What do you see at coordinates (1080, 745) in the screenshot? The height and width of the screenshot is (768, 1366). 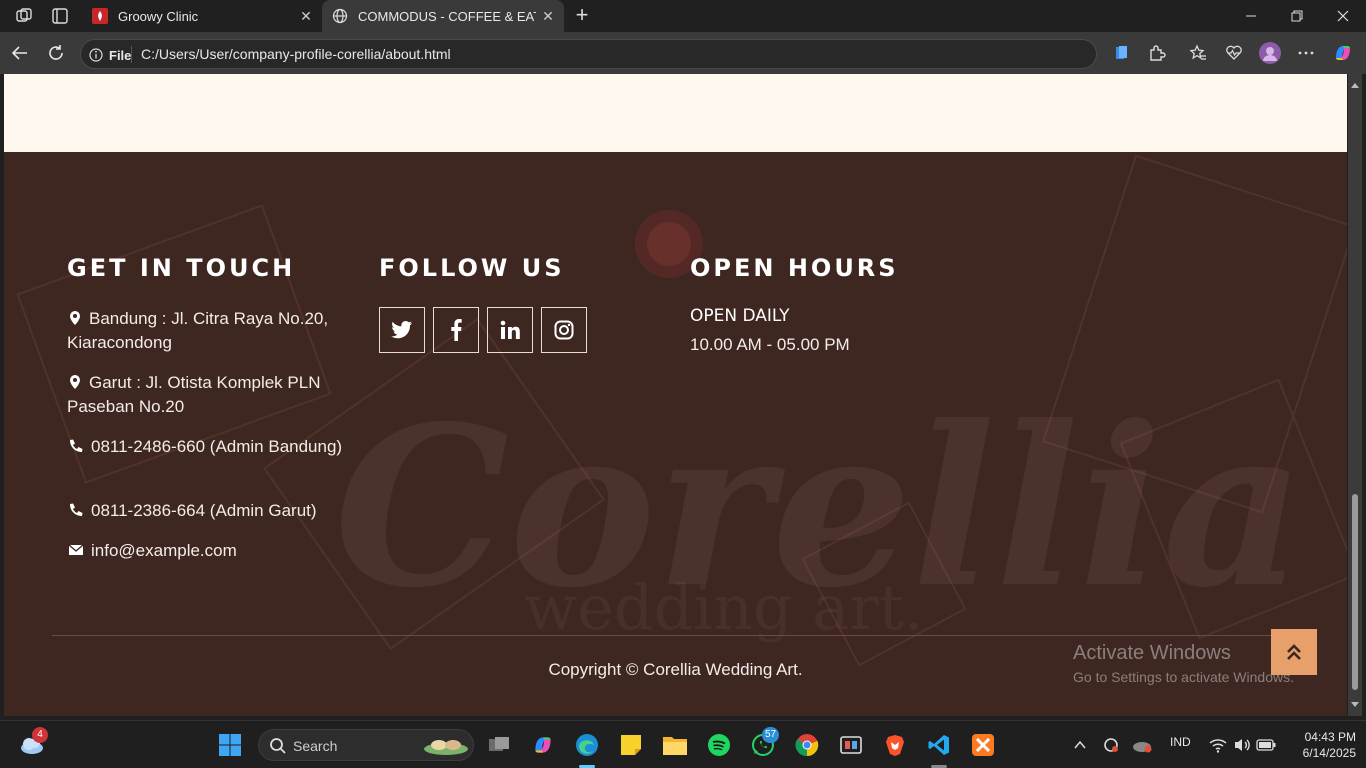 I see `chevron-up-icon` at bounding box center [1080, 745].